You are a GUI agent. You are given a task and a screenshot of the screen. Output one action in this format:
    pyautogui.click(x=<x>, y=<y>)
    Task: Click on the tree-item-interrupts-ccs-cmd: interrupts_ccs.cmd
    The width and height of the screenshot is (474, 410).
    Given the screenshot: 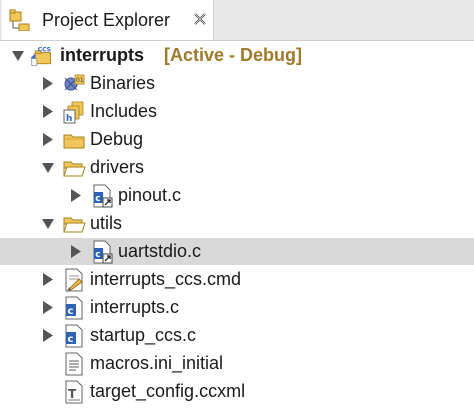 What is the action you would take?
    pyautogui.click(x=237, y=279)
    